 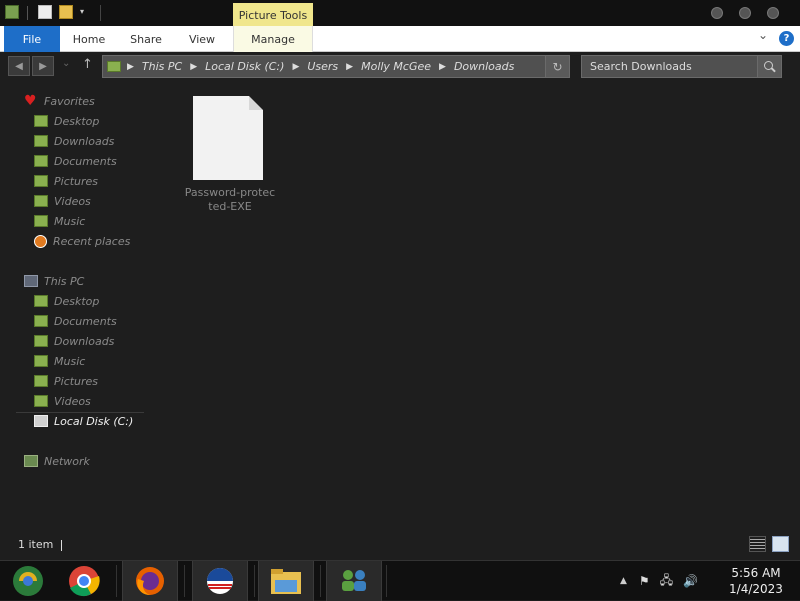 What do you see at coordinates (19, 66) in the screenshot?
I see `back-button: ◀` at bounding box center [19, 66].